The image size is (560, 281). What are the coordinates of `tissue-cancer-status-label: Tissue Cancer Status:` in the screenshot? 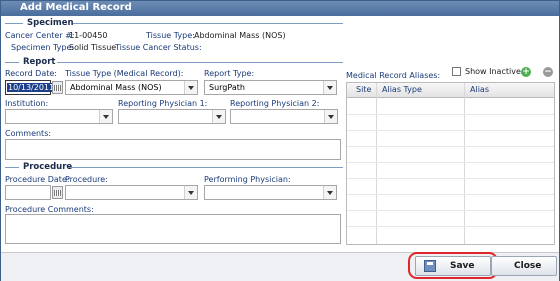 It's located at (158, 47).